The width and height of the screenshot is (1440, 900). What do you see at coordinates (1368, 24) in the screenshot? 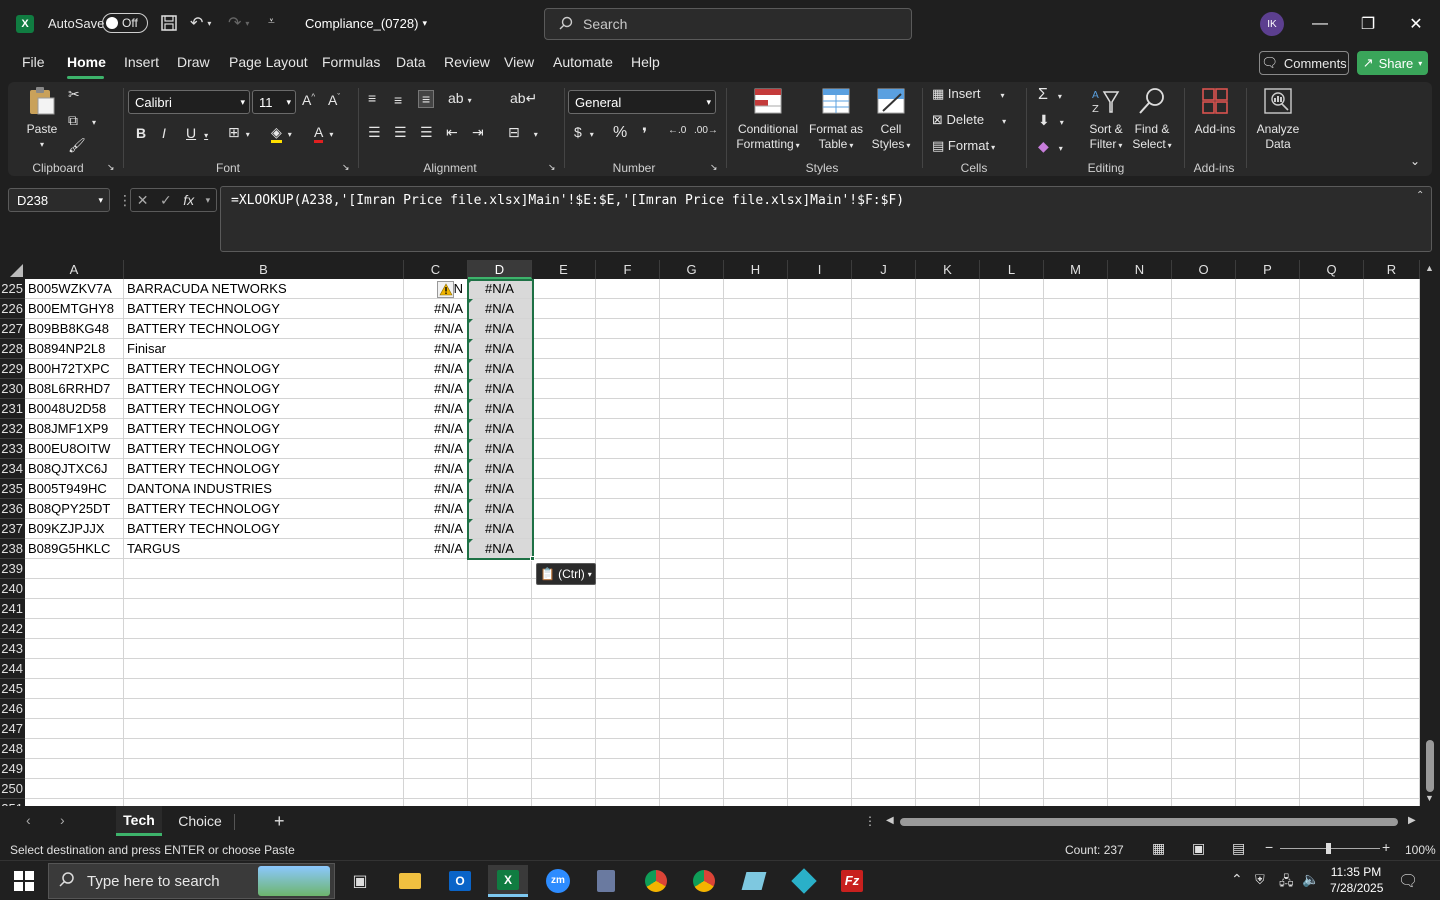
I see `restore-icon: ❐` at bounding box center [1368, 24].